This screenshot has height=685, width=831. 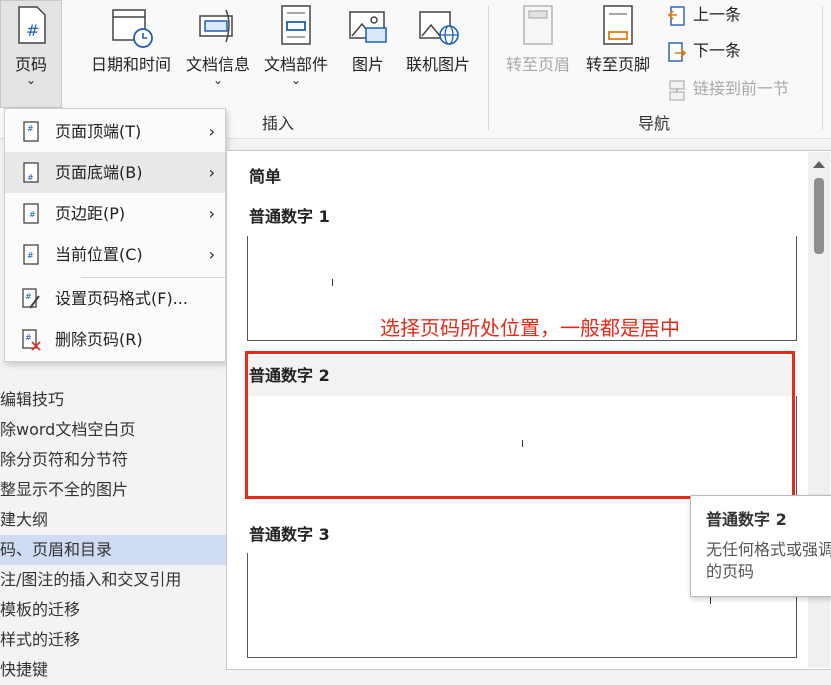 I want to click on nav-heading: 注/图注的插入和交叉引用, so click(x=114, y=580).